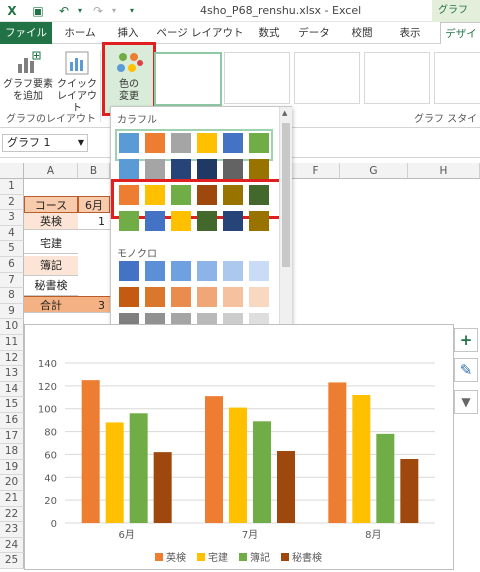 This screenshot has height=572, width=480. Describe the element at coordinates (410, 33) in the screenshot. I see `tab-view: 表示` at that location.